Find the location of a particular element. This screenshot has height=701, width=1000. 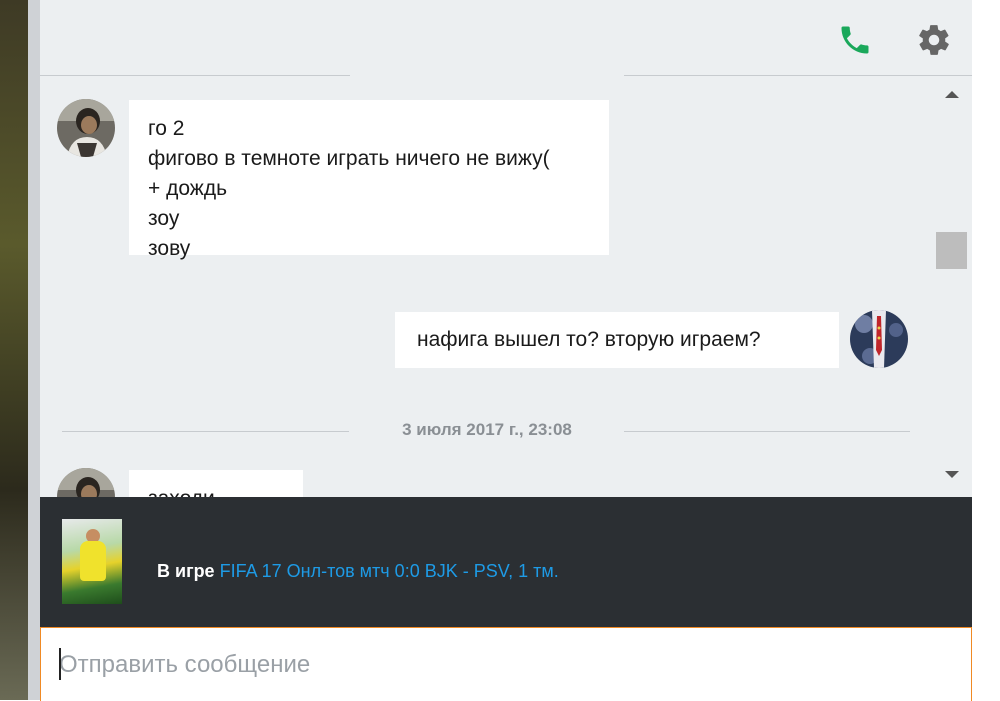

date-separator-line-left is located at coordinates (205, 431).